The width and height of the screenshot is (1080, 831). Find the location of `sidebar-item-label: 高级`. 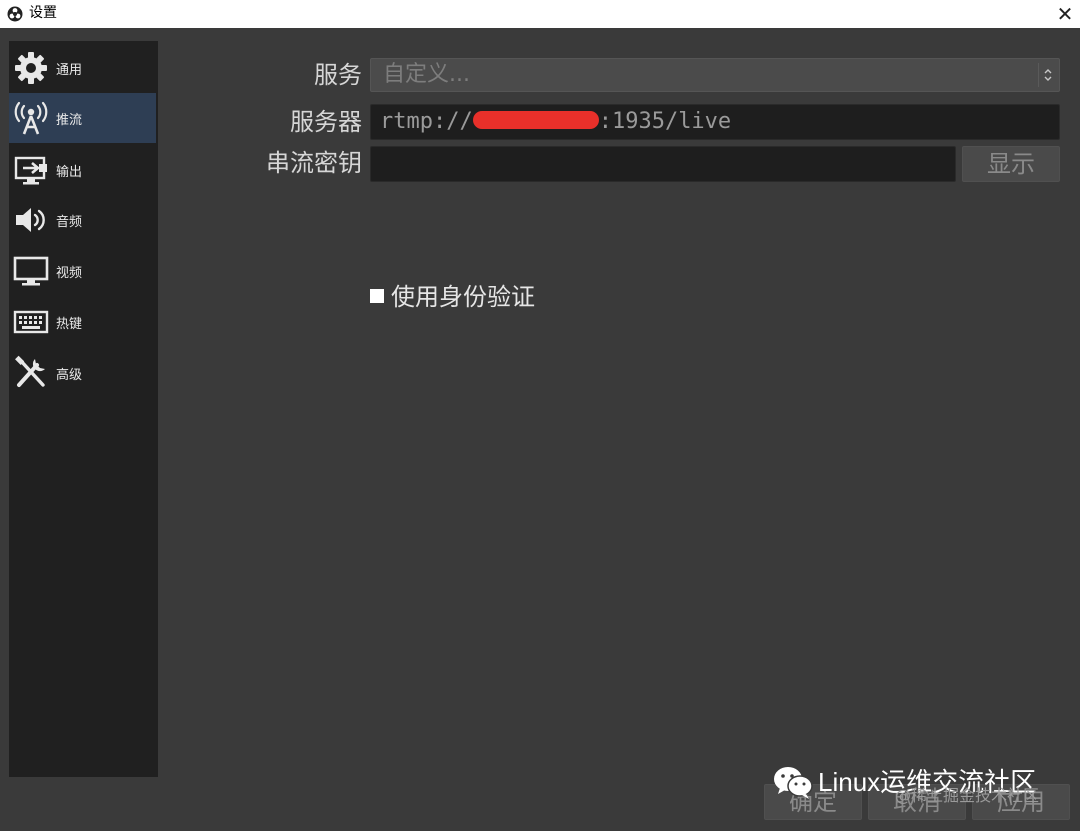

sidebar-item-label: 高级 is located at coordinates (69, 375).